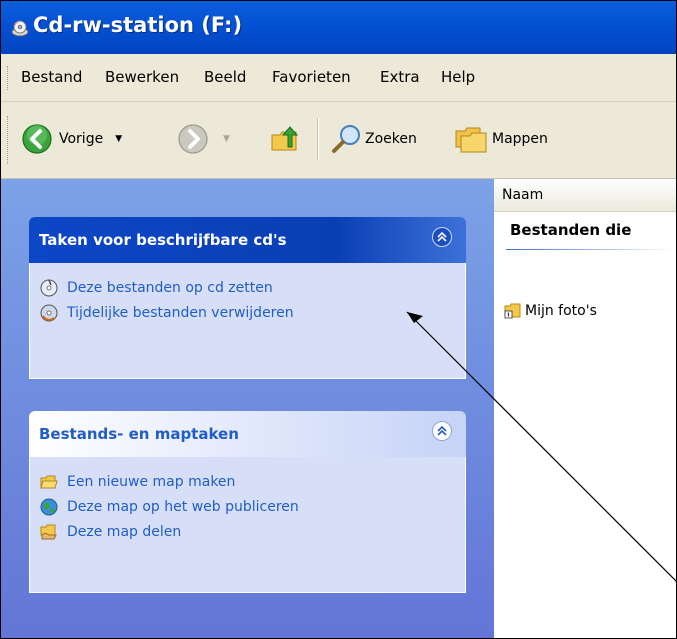  I want to click on share-folder-icon, so click(48, 531).